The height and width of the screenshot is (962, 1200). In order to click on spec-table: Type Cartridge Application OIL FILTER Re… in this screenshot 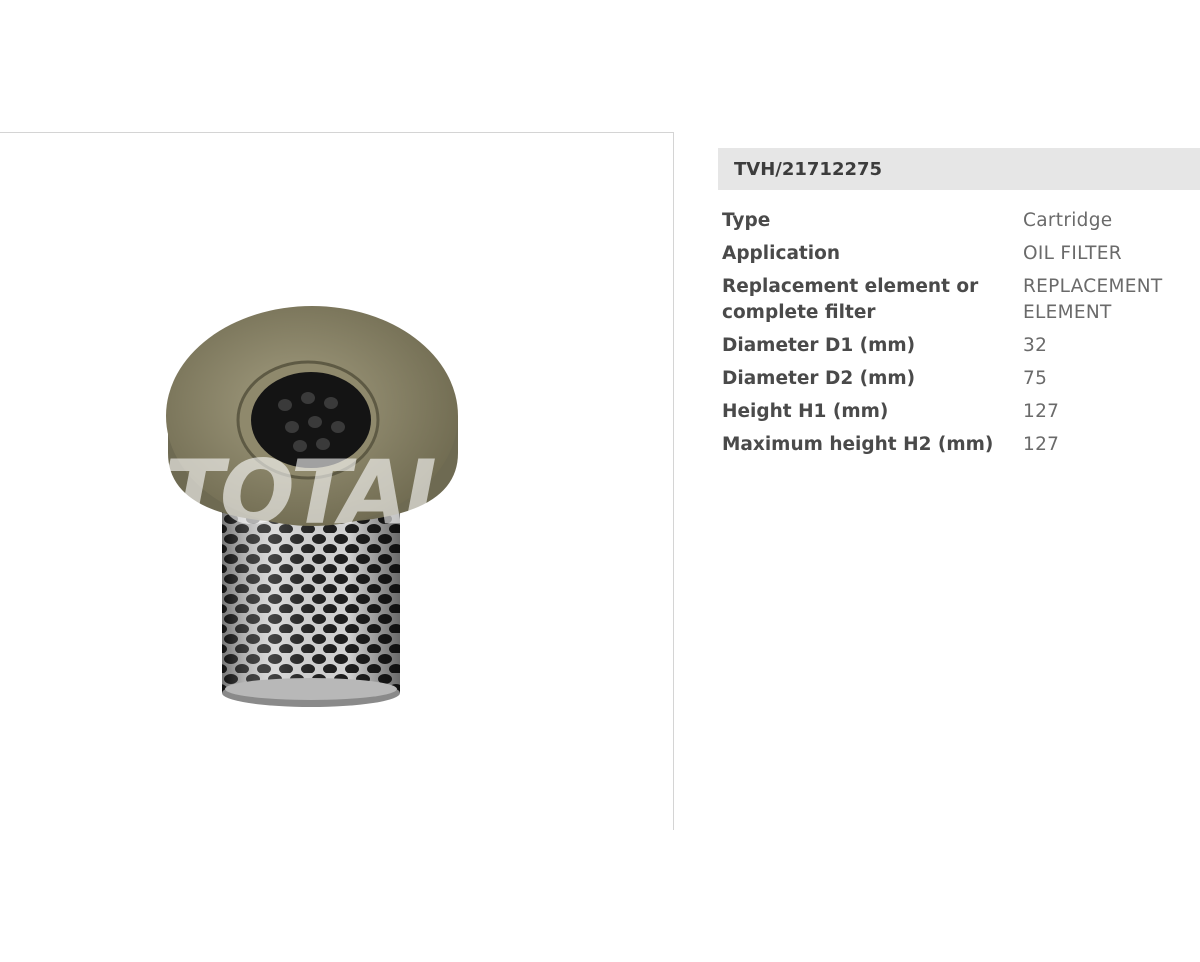, I will do `click(959, 334)`.